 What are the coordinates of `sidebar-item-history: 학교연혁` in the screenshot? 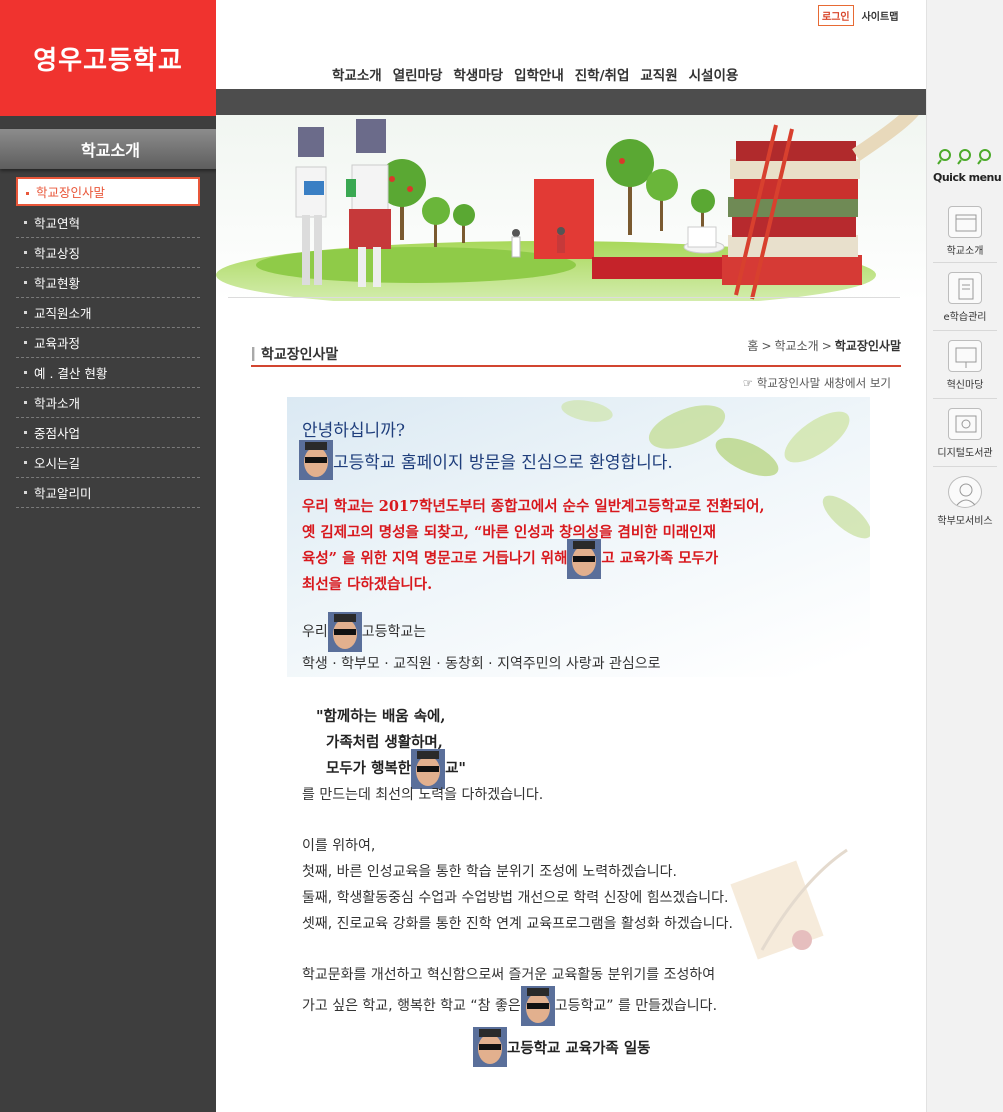 It's located at (108, 223).